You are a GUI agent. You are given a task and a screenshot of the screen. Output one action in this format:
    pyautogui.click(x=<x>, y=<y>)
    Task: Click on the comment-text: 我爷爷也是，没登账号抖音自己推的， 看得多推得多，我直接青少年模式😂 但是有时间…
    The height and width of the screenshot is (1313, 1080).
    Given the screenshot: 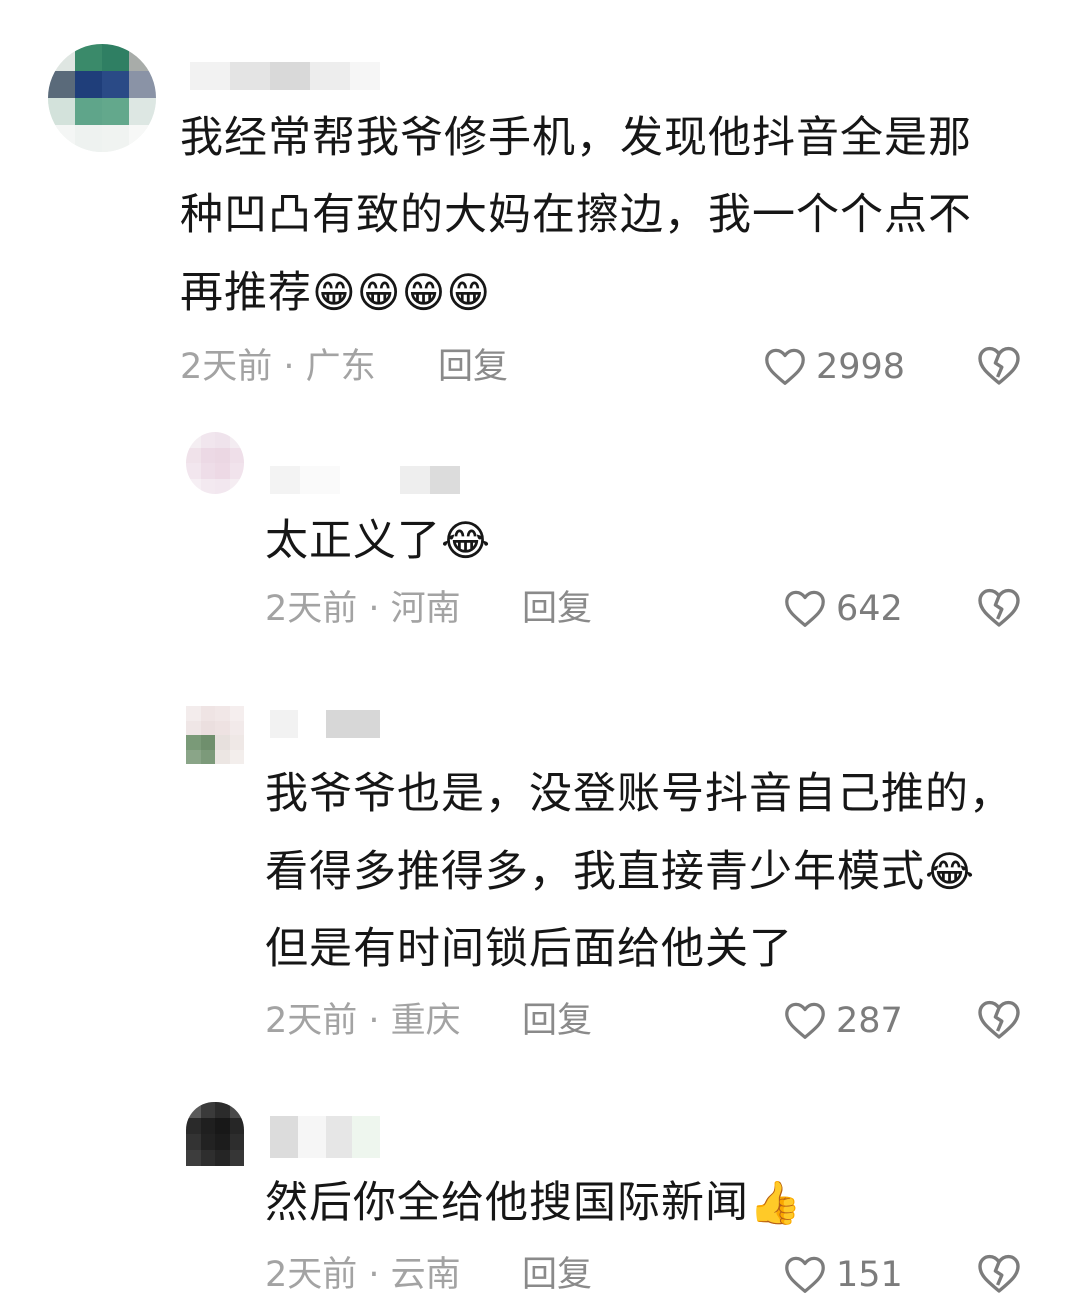 What is the action you would take?
    pyautogui.click(x=639, y=871)
    